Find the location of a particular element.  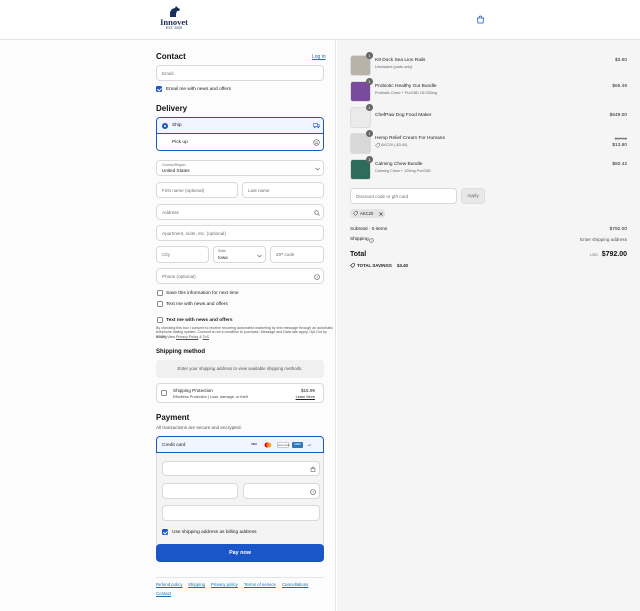

card-logos: VISA DISCOVER AMEX +3 is located at coordinates (286, 445).